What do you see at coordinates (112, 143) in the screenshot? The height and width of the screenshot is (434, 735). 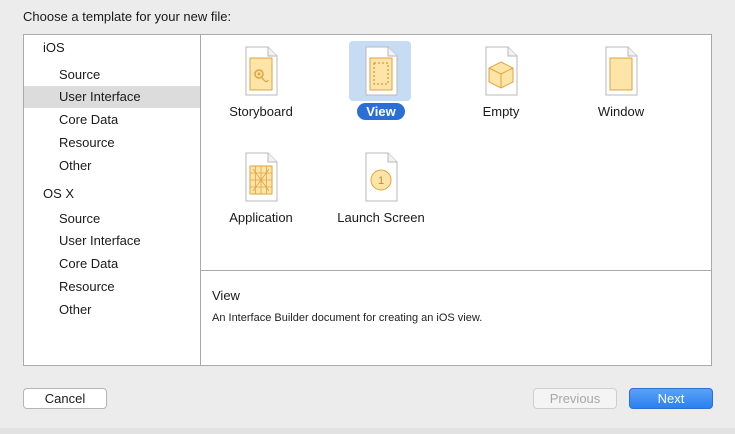 I see `sidebar-item-ios-resource: Resource` at bounding box center [112, 143].